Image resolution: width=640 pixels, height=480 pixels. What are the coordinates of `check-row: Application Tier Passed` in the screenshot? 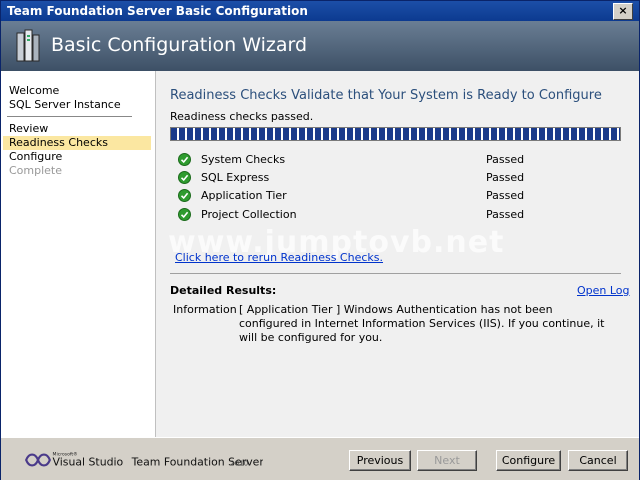 It's located at (398, 196).